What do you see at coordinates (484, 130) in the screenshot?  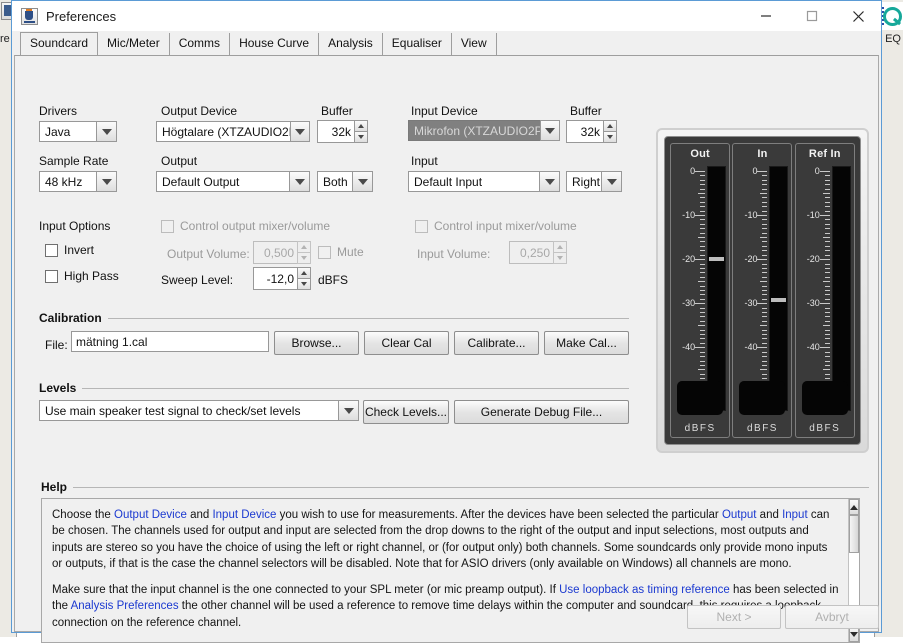 I see `input-device-combobox: Mikrofon (XTZAUDIO2P)` at bounding box center [484, 130].